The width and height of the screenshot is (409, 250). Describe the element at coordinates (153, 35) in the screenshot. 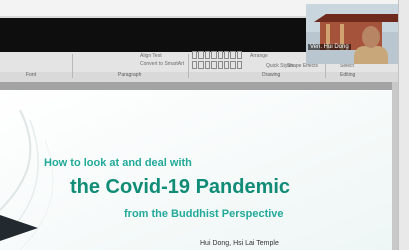

I see `ribbon-obscured-area` at that location.